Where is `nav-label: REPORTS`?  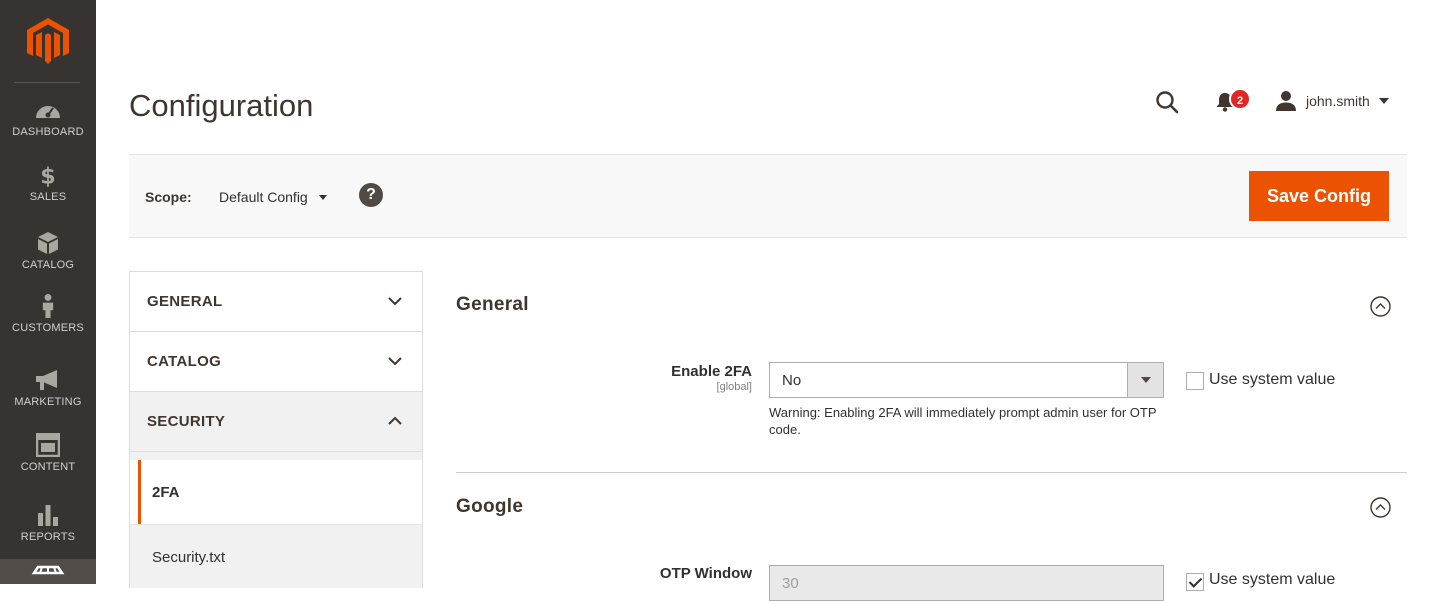 nav-label: REPORTS is located at coordinates (48, 537).